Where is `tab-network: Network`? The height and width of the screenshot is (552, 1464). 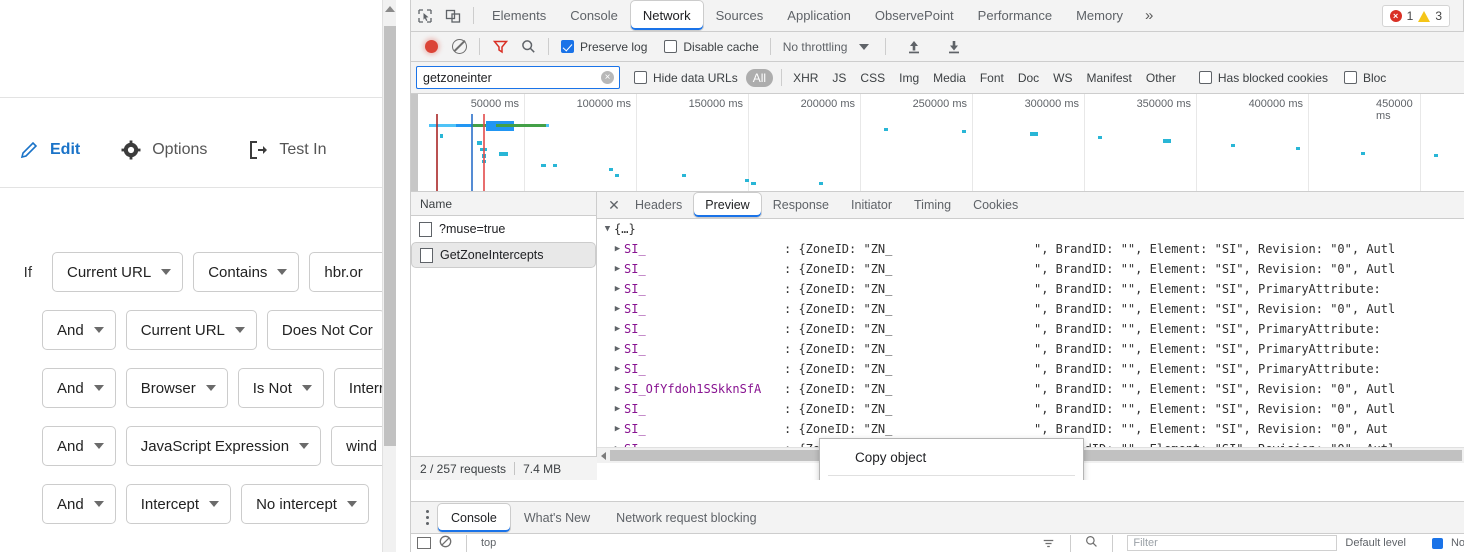 tab-network: Network is located at coordinates (666, 15).